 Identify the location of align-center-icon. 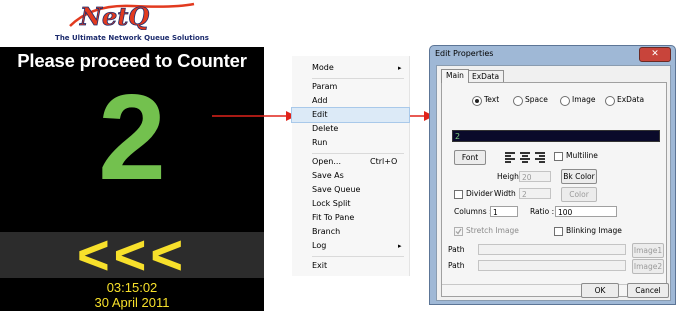
(525, 157).